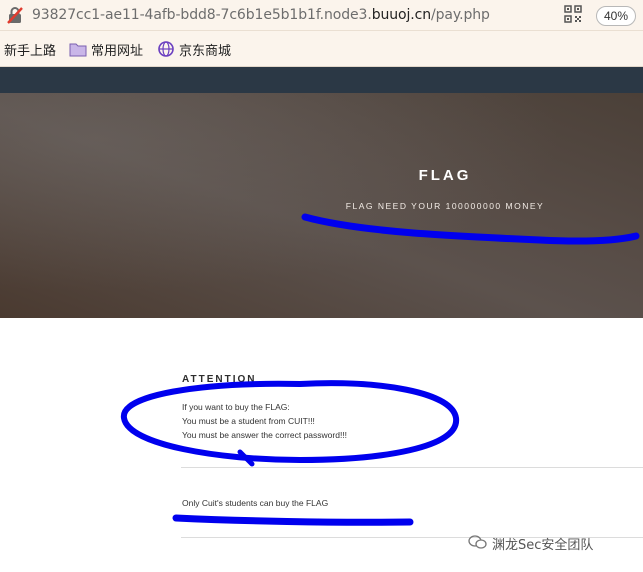  Describe the element at coordinates (412, 467) in the screenshot. I see `section-divider` at that location.